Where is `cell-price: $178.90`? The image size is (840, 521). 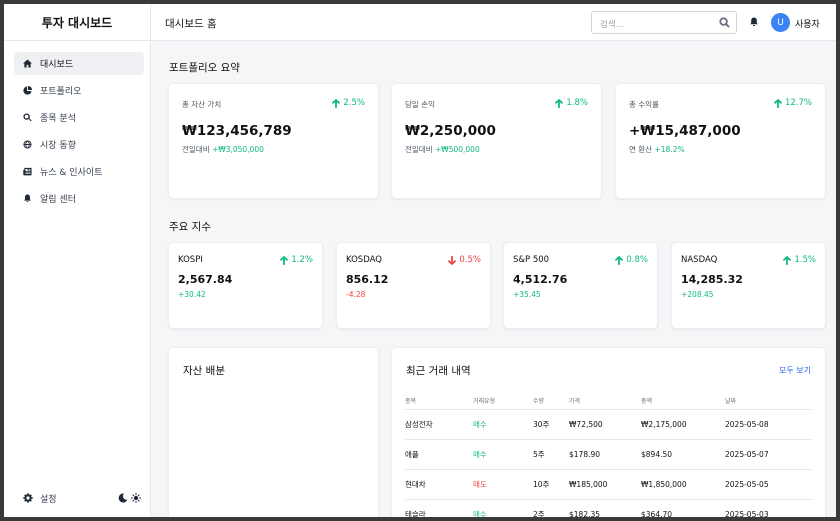 cell-price: $178.90 is located at coordinates (605, 454).